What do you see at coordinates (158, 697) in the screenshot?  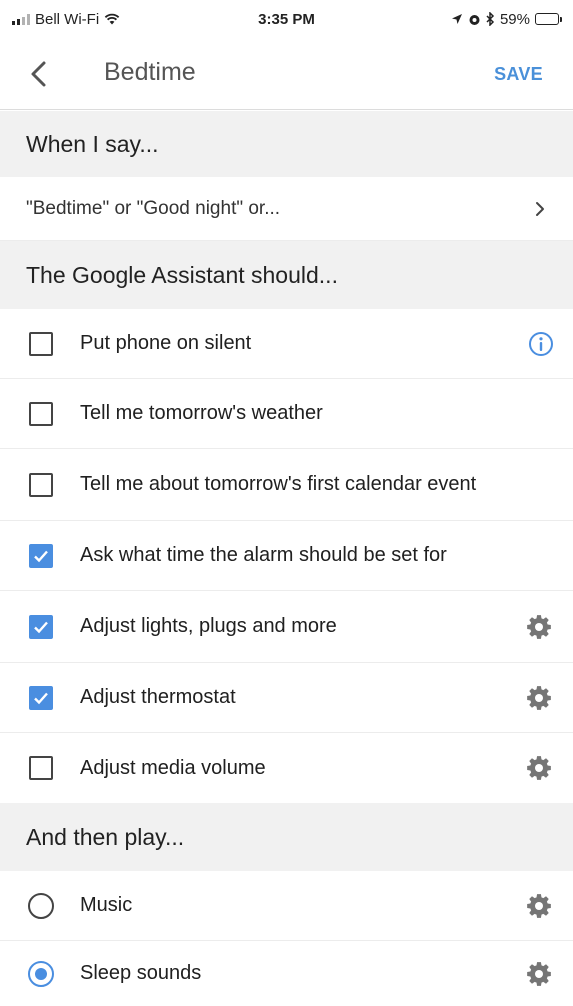 I see `action-label: Adjust thermostat` at bounding box center [158, 697].